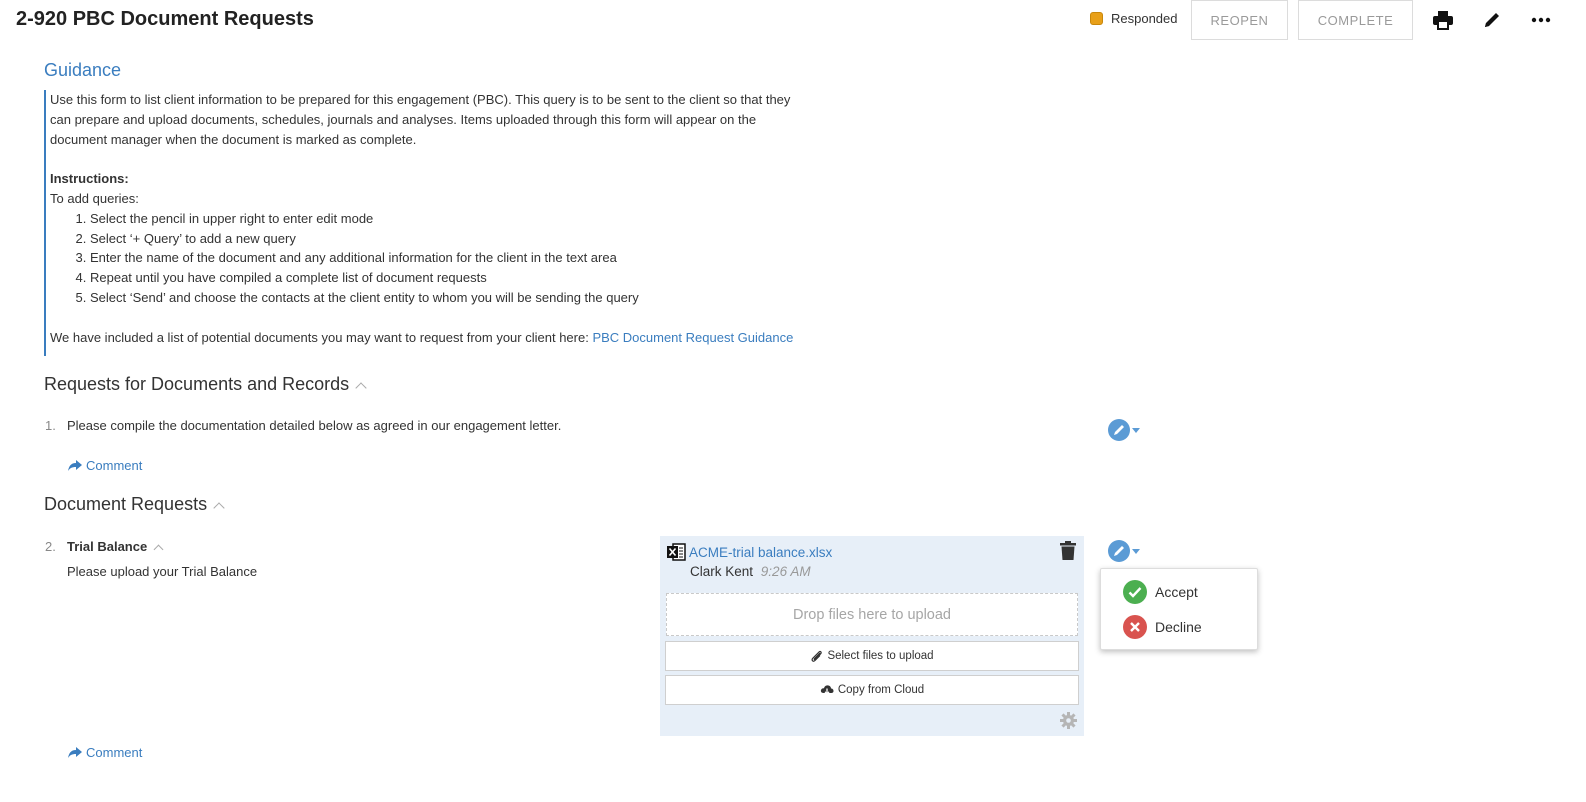 This screenshot has height=802, width=1586. Describe the element at coordinates (50, 425) in the screenshot. I see `item-number: 1.` at that location.